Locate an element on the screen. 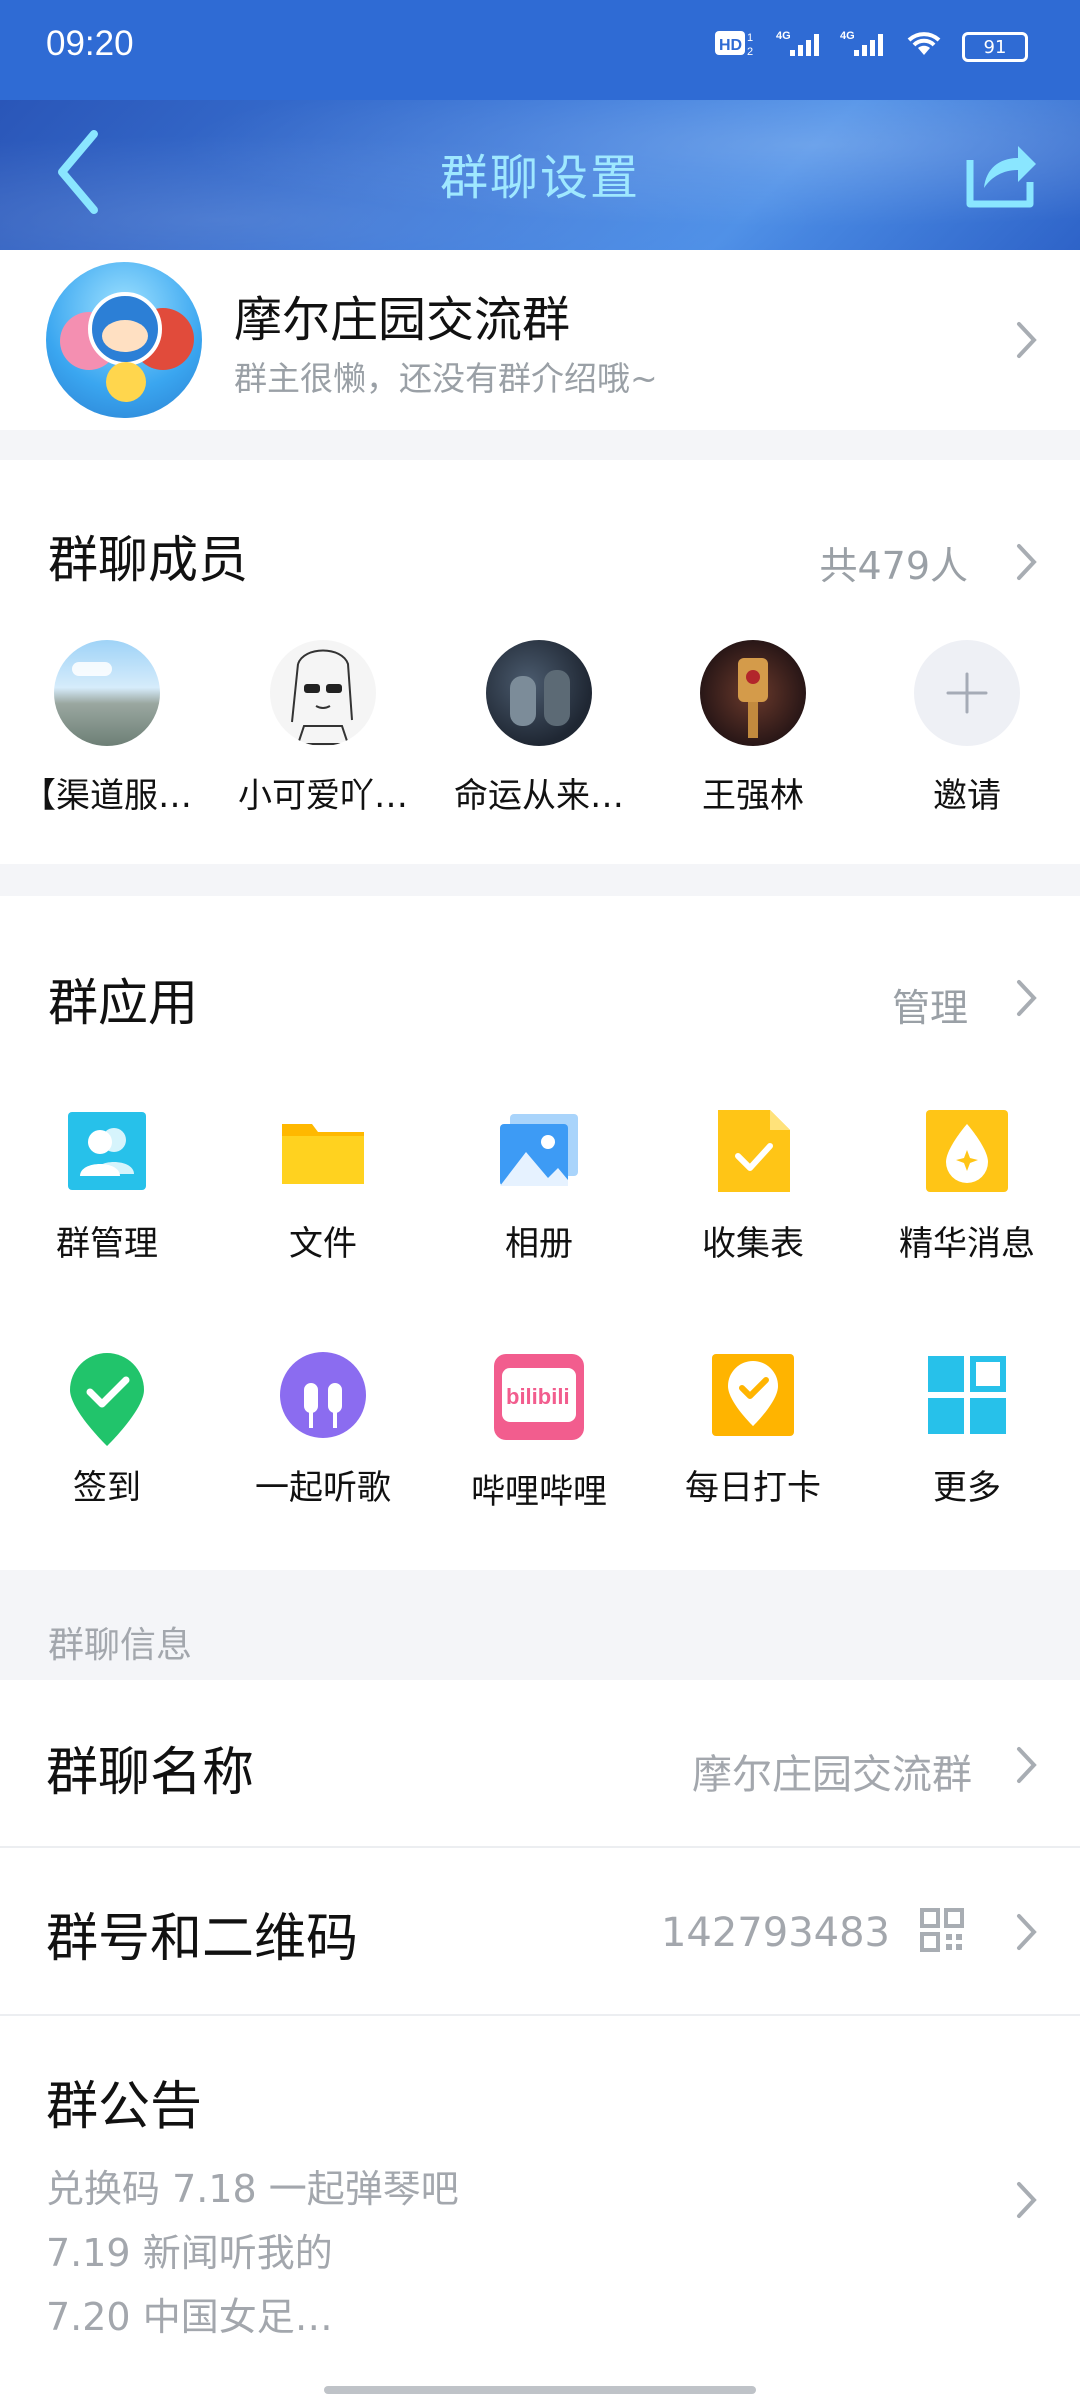 The height and width of the screenshot is (2400, 1080). apps-manage-link: 管理 is located at coordinates (930, 1004).